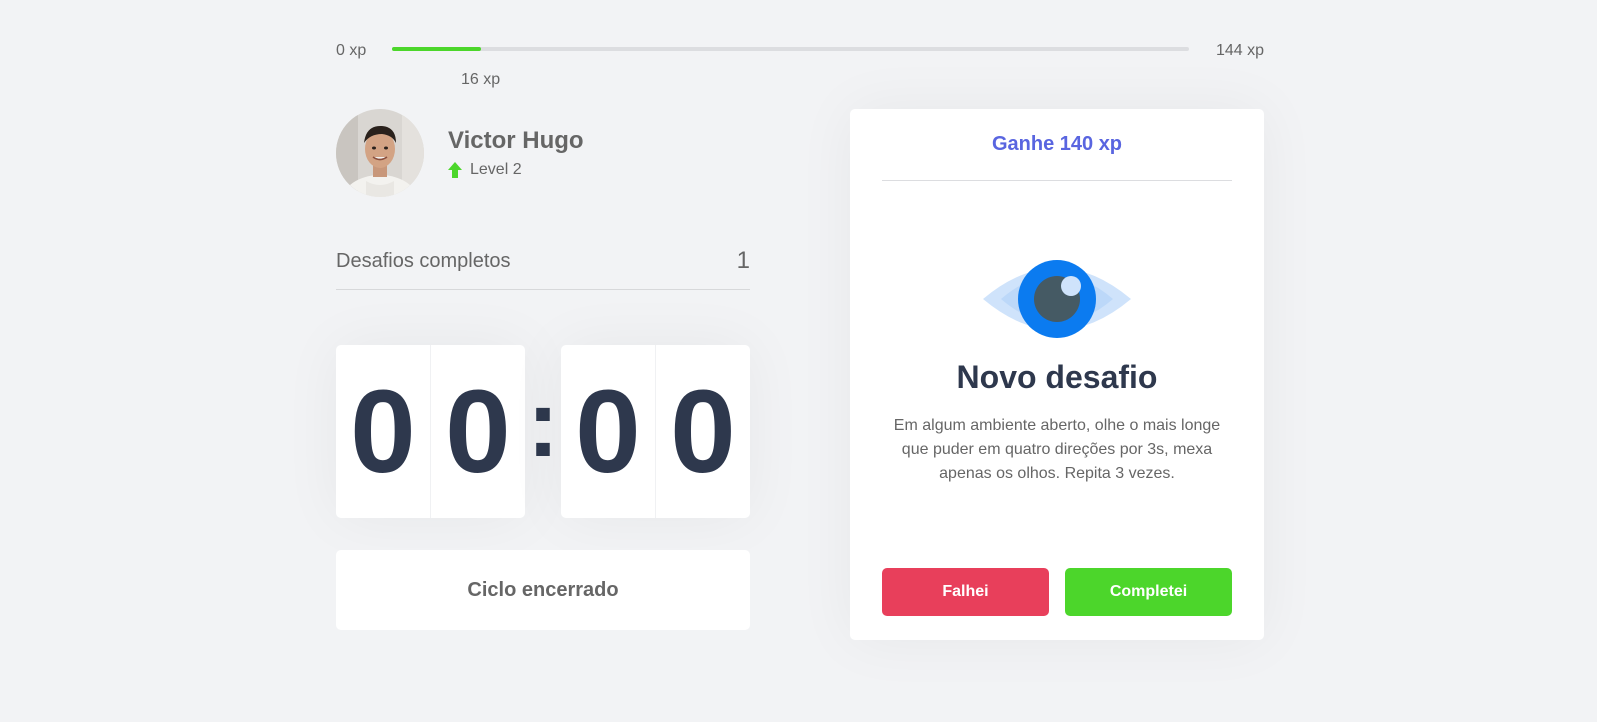 The height and width of the screenshot is (722, 1597). Describe the element at coordinates (543, 268) in the screenshot. I see `completed-challenges: Desafios completos 1` at that location.